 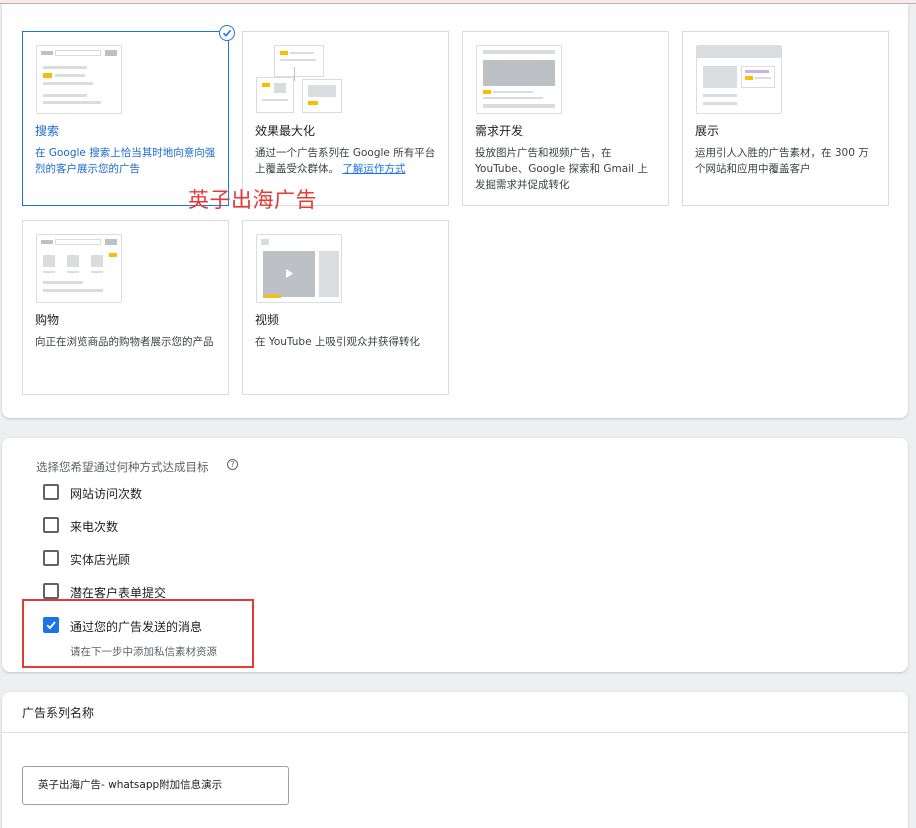 I want to click on campaign-type-card-video: 视频 在 YouTube 上吸引观众并获得转化, so click(x=345, y=307).